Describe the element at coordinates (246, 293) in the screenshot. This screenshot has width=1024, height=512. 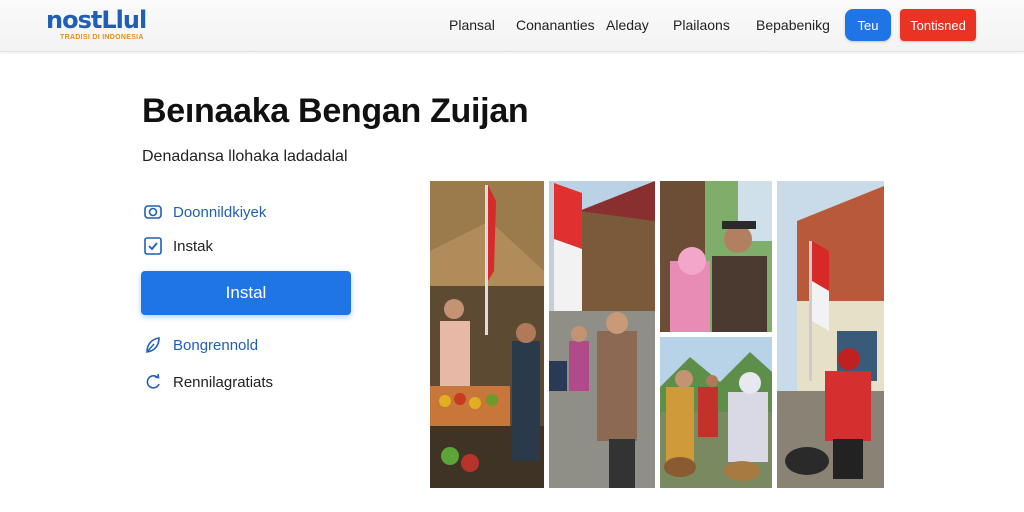
I see `install-button: Instal` at that location.